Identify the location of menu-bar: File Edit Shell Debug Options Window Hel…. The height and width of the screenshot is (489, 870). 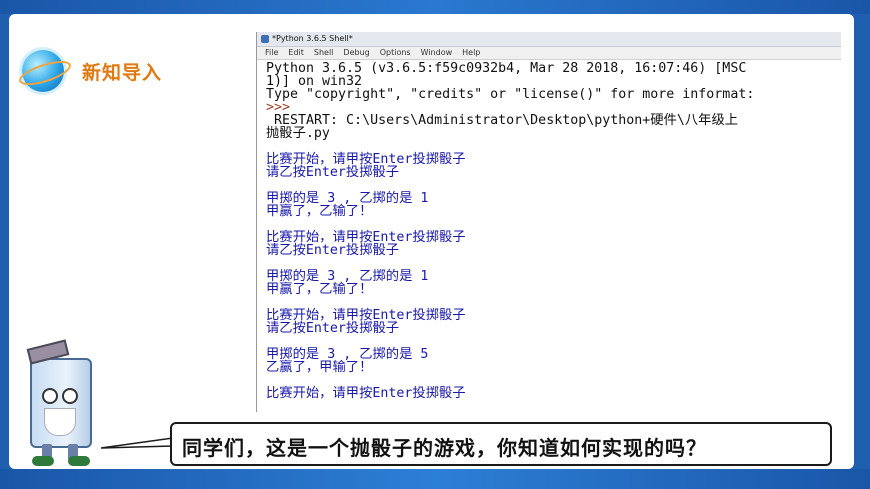
(549, 53).